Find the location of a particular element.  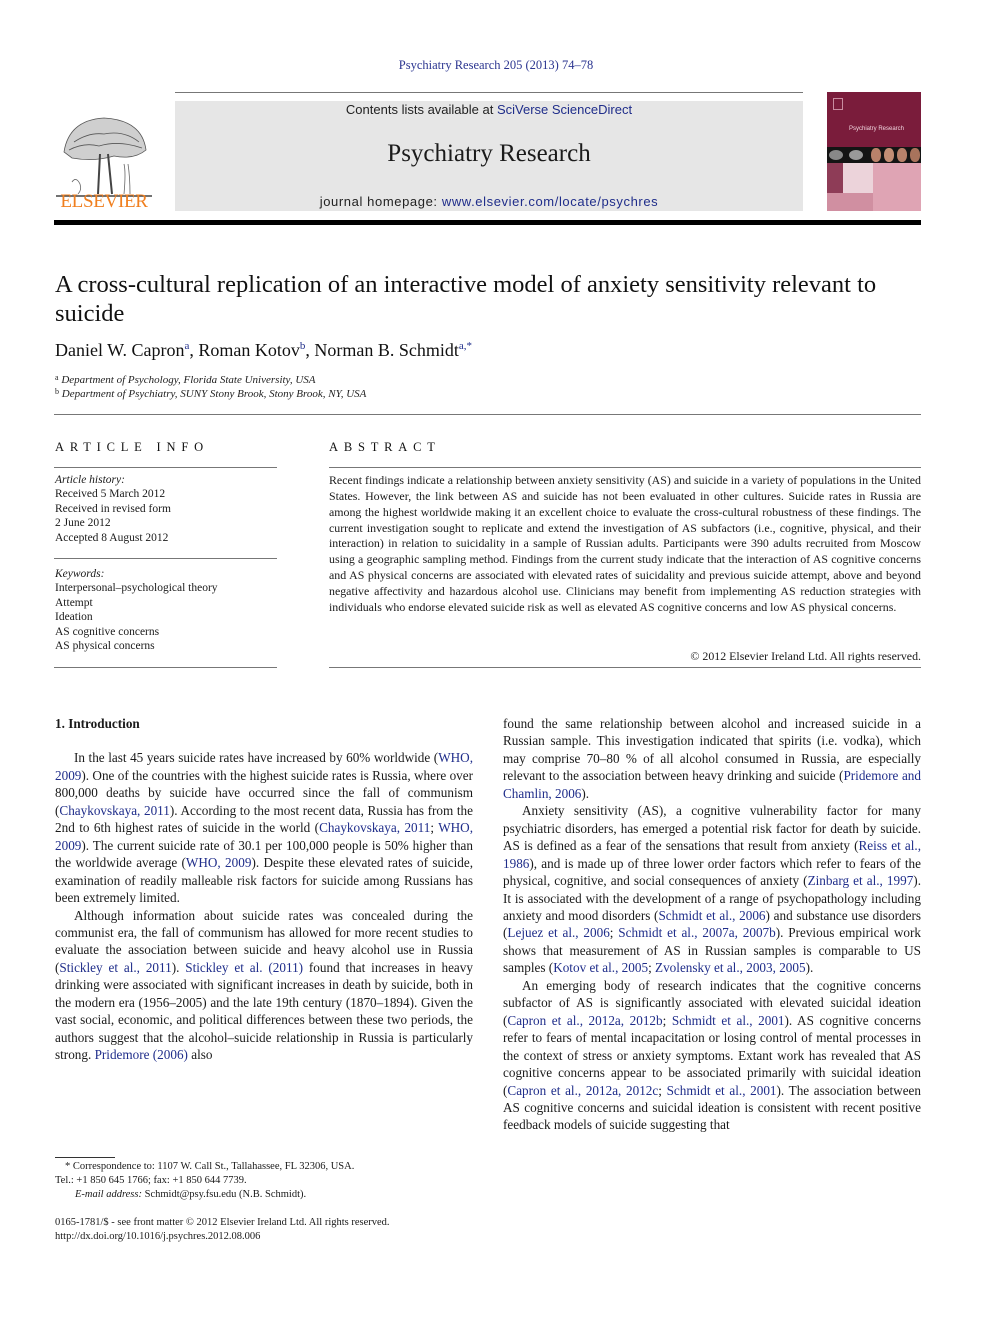

citation-link: Zvolensky et al., 2003, 2005 is located at coordinates (730, 967).